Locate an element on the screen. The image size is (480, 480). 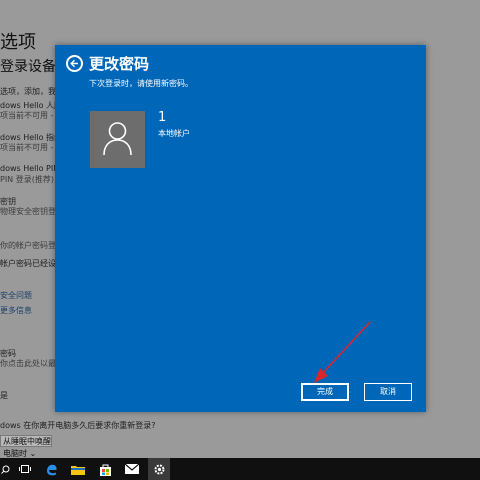
edge-icon is located at coordinates (51, 469).